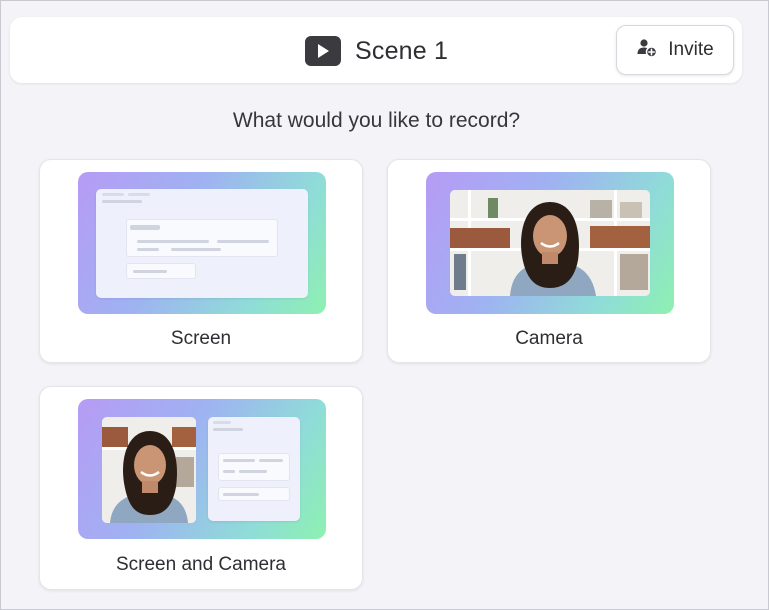  I want to click on option-card-camera: Camera, so click(549, 261).